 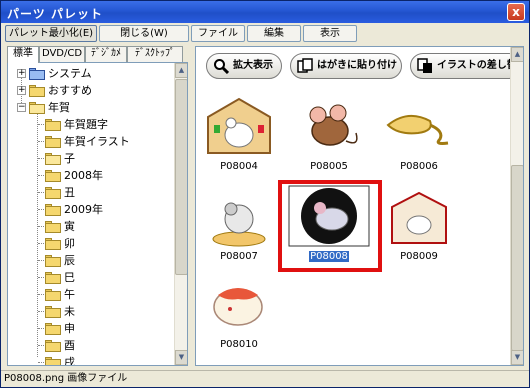 I want to click on tree-item-nenga-illust: 年賀イラスト, so click(x=92, y=141).